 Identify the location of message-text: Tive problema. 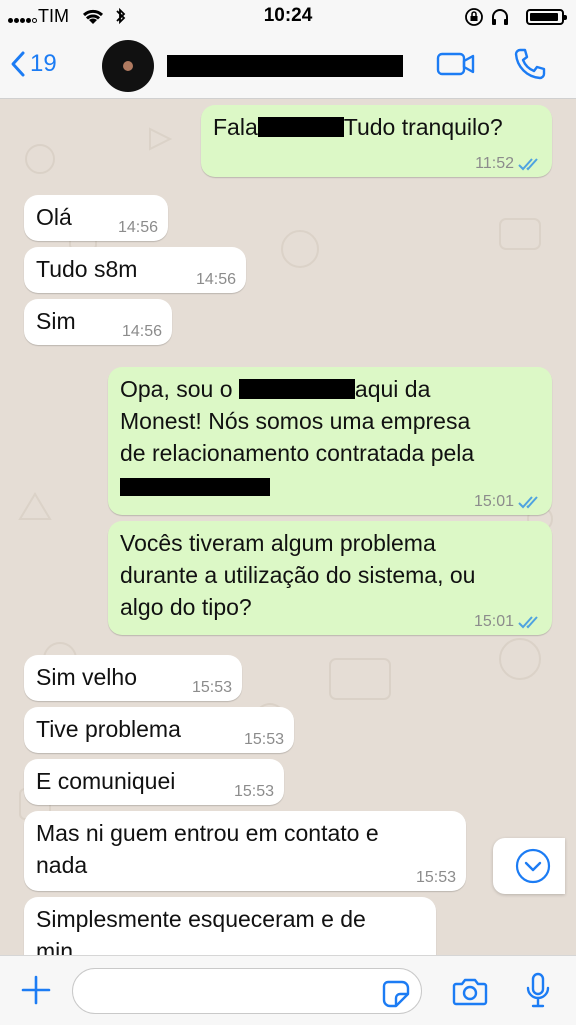
(108, 729).